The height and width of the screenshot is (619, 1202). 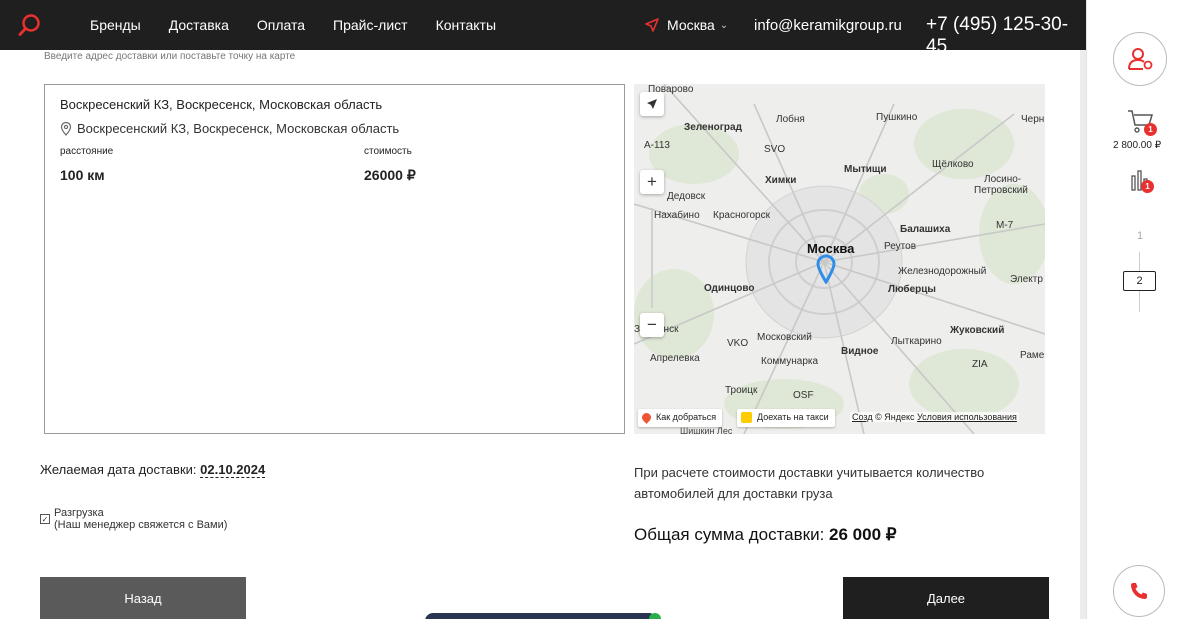 I want to click on right-sidebar: 1 2 800.00 ₽ 1 1 2, so click(x=1144, y=309).